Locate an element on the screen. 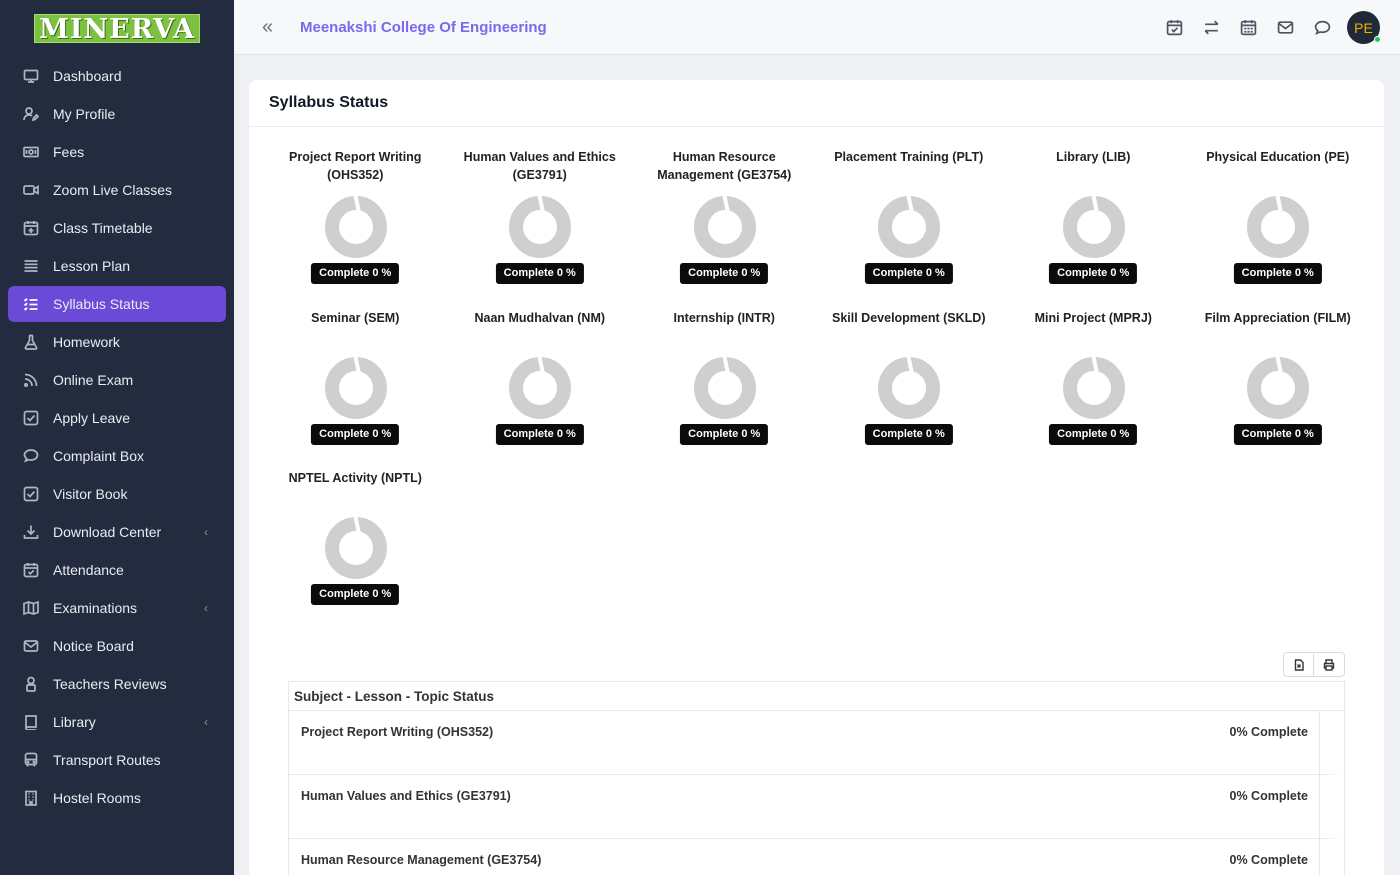 Image resolution: width=1400 pixels, height=875 pixels. sidebar-item-my-profile: My Profile is located at coordinates (117, 114).